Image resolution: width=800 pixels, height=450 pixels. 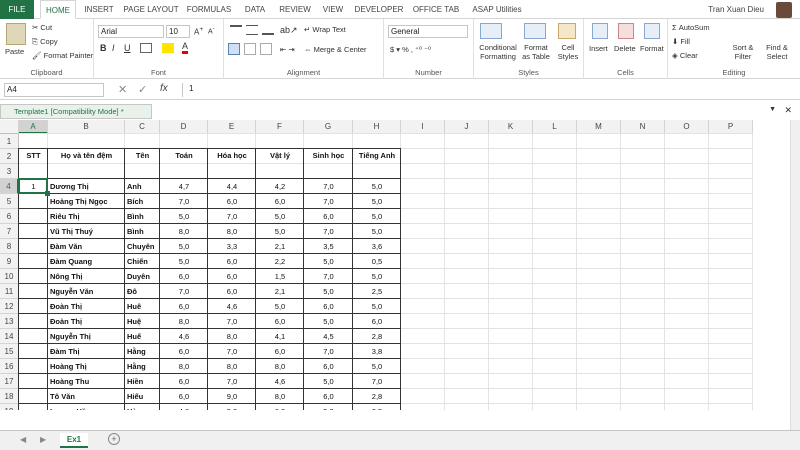 What do you see at coordinates (47, 193) in the screenshot?
I see `fill-handle` at bounding box center [47, 193].